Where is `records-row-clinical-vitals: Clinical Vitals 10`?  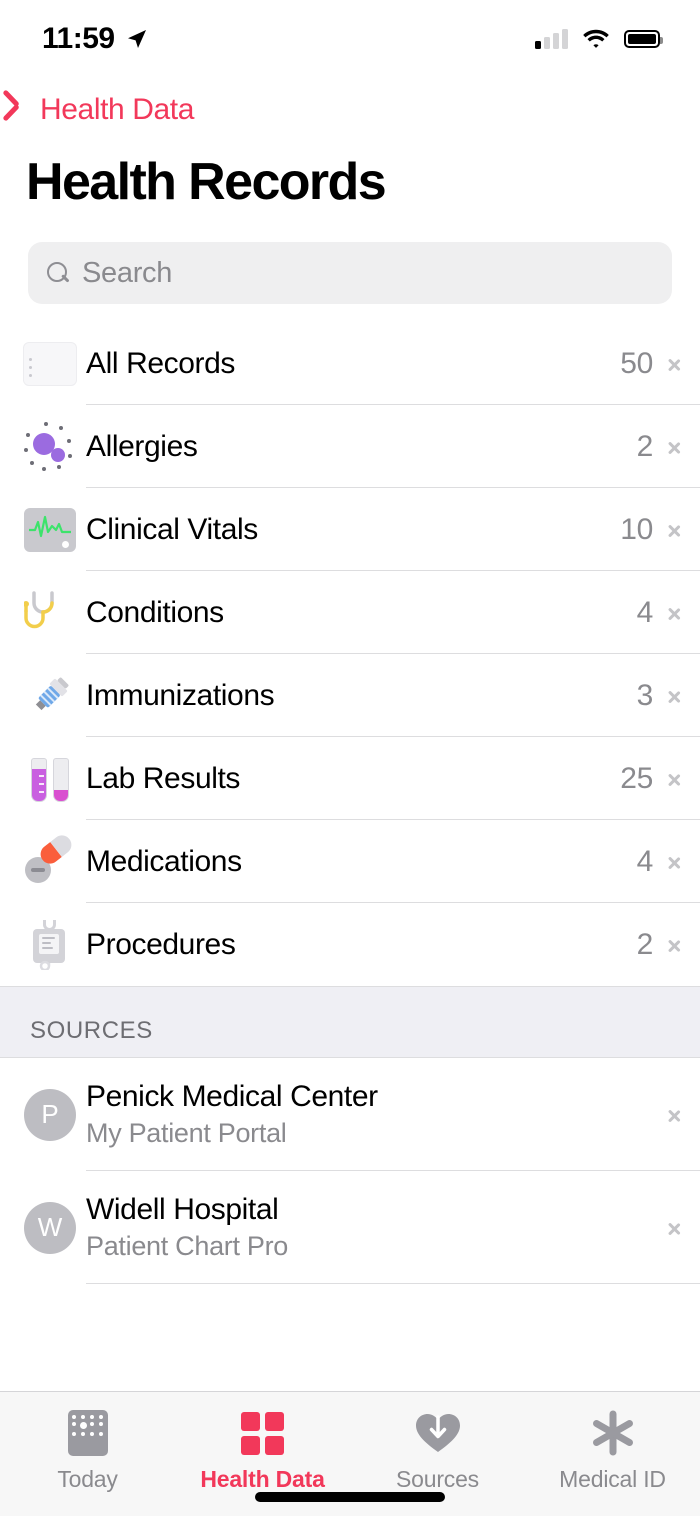 records-row-clinical-vitals: Clinical Vitals 10 is located at coordinates (350, 529).